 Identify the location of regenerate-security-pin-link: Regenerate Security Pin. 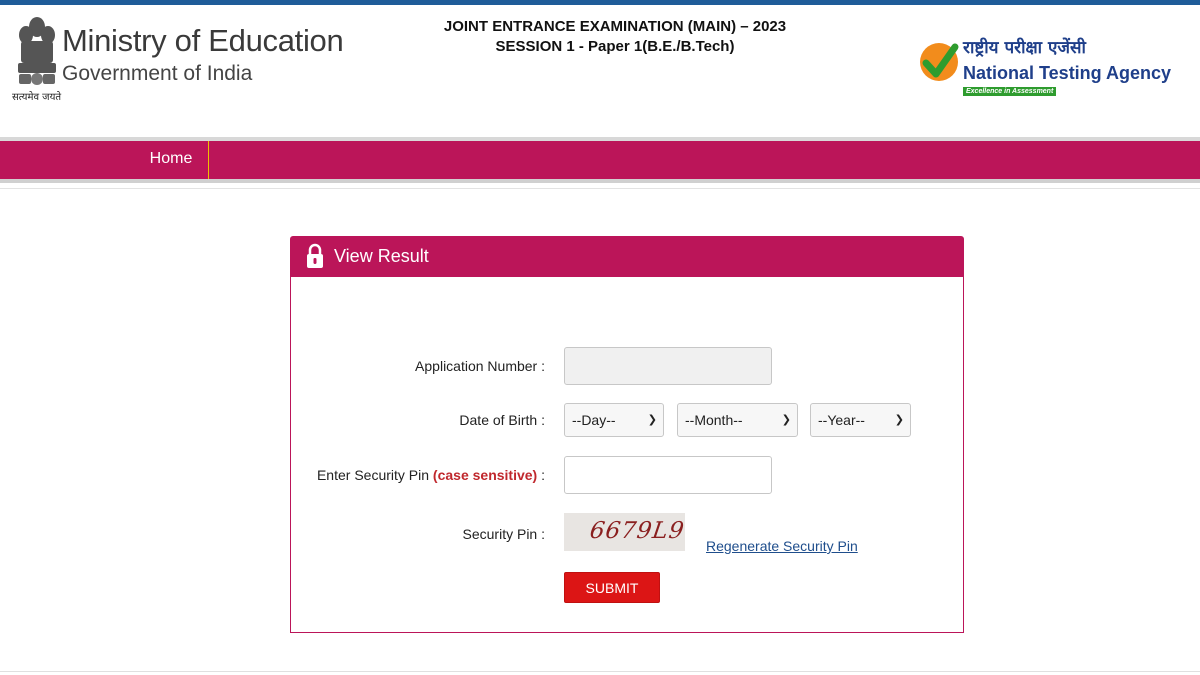
(782, 546).